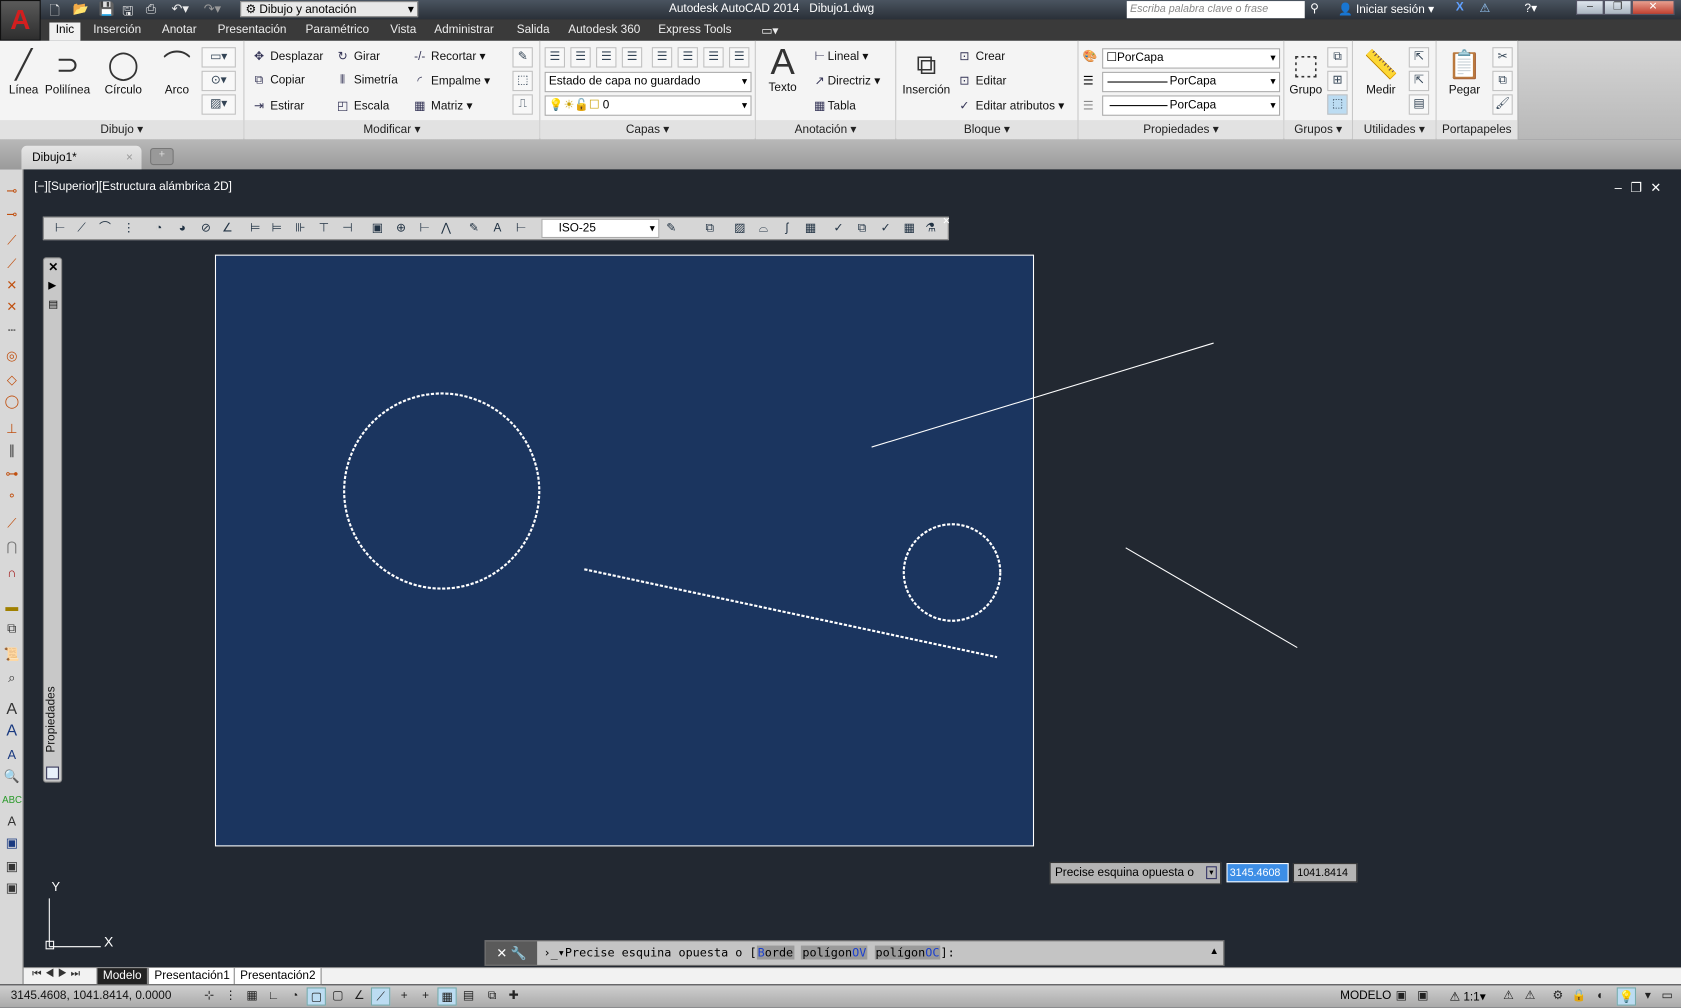 Image resolution: width=1681 pixels, height=1008 pixels. What do you see at coordinates (11, 239) in the screenshot?
I see `polyline-tool-icon: ⟋` at bounding box center [11, 239].